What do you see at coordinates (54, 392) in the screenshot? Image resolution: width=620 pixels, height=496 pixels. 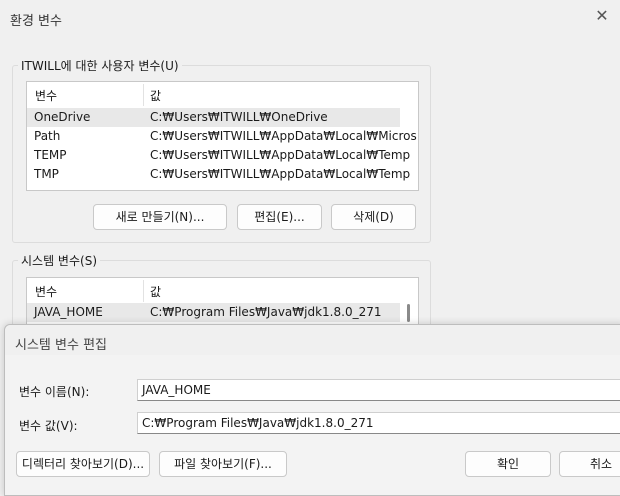 I see `variable-name-label: 변수 이름(N):` at bounding box center [54, 392].